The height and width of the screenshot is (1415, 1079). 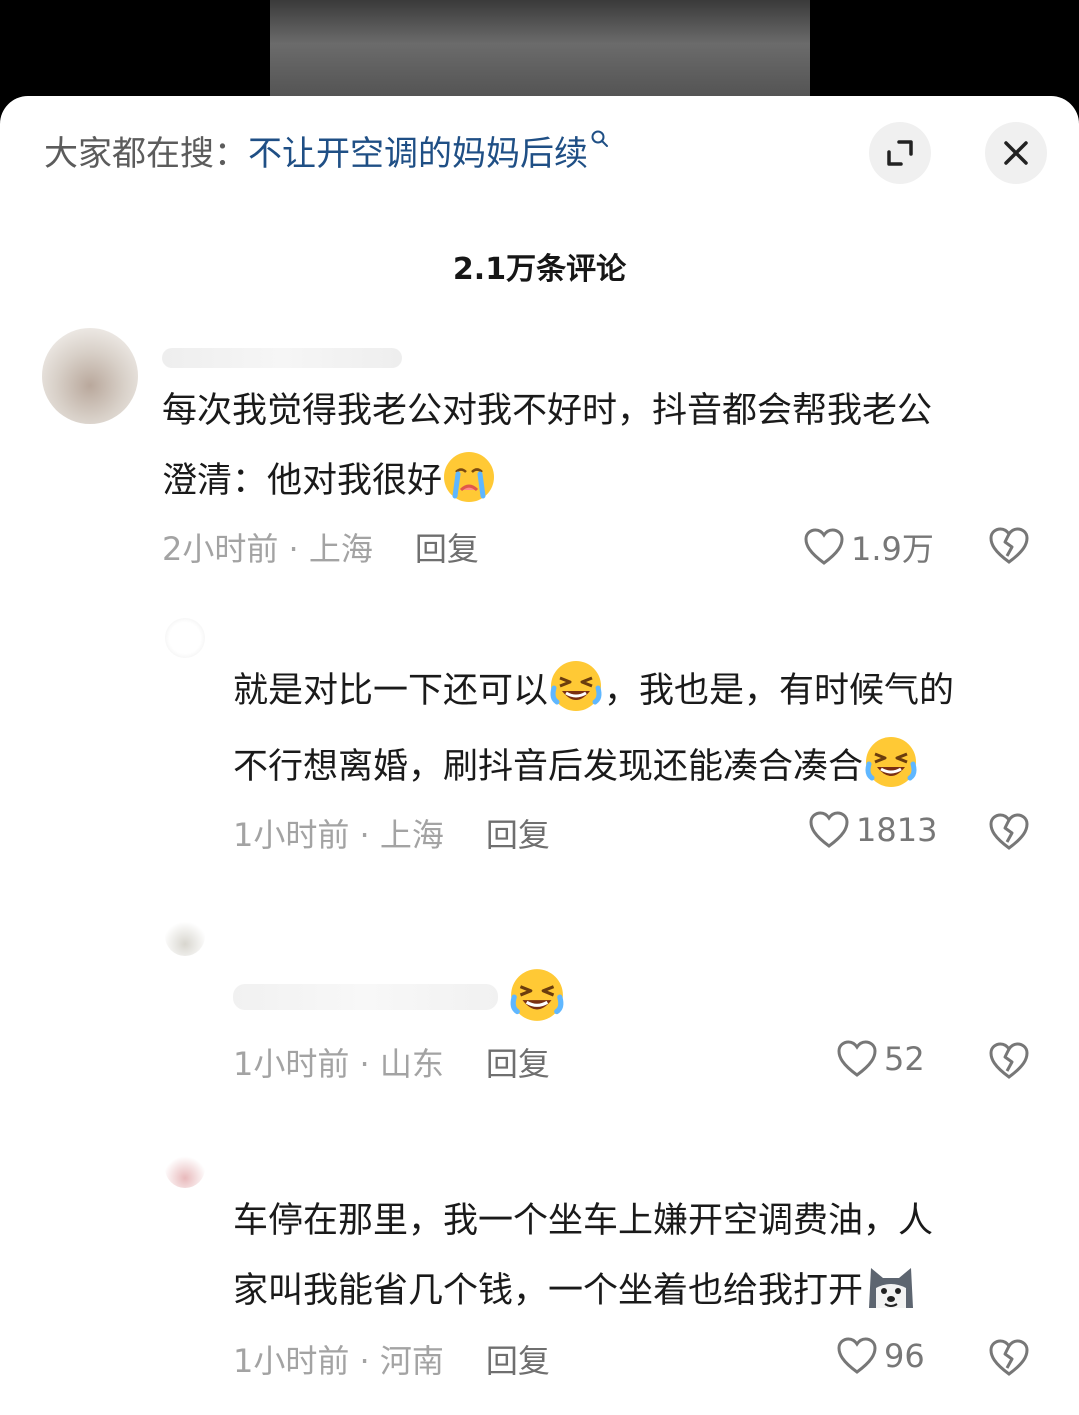 I want to click on comment-text: 每次我觉得我老公对我不好时，抖音都会帮我老公 澄清：他对我很好, so click(x=602, y=446).